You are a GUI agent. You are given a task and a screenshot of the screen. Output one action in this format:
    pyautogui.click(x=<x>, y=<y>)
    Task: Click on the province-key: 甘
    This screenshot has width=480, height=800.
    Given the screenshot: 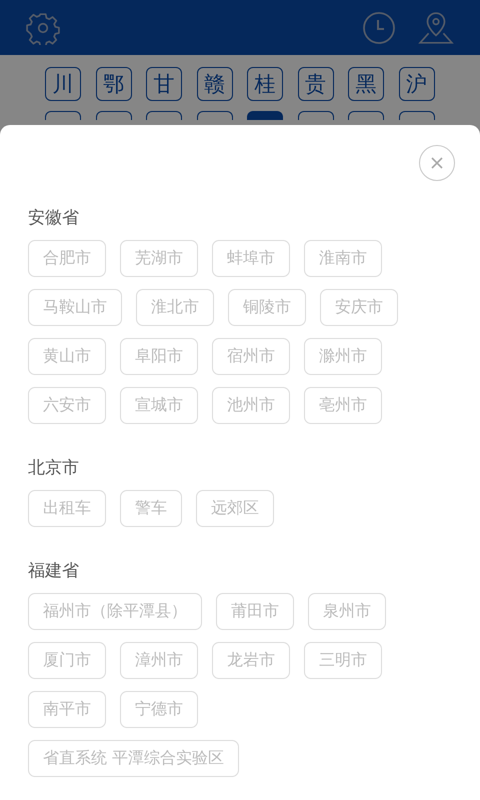 What is the action you would take?
    pyautogui.click(x=164, y=84)
    